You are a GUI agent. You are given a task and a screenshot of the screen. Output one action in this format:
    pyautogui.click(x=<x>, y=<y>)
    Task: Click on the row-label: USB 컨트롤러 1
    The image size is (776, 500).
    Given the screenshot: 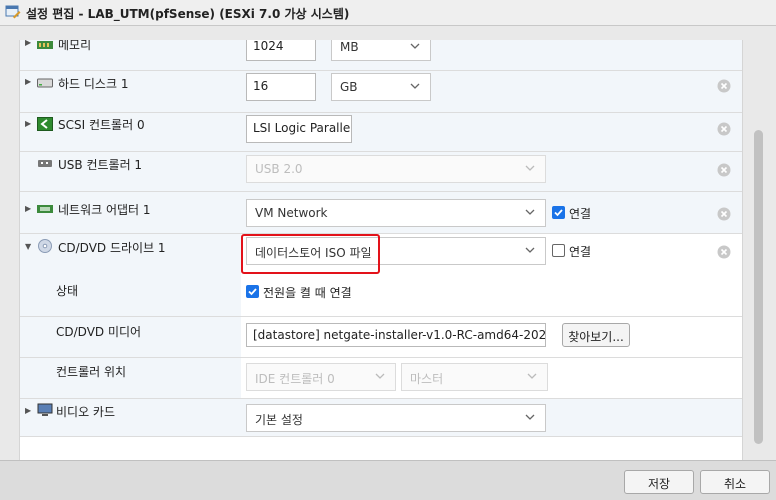 What is the action you would take?
    pyautogui.click(x=100, y=165)
    